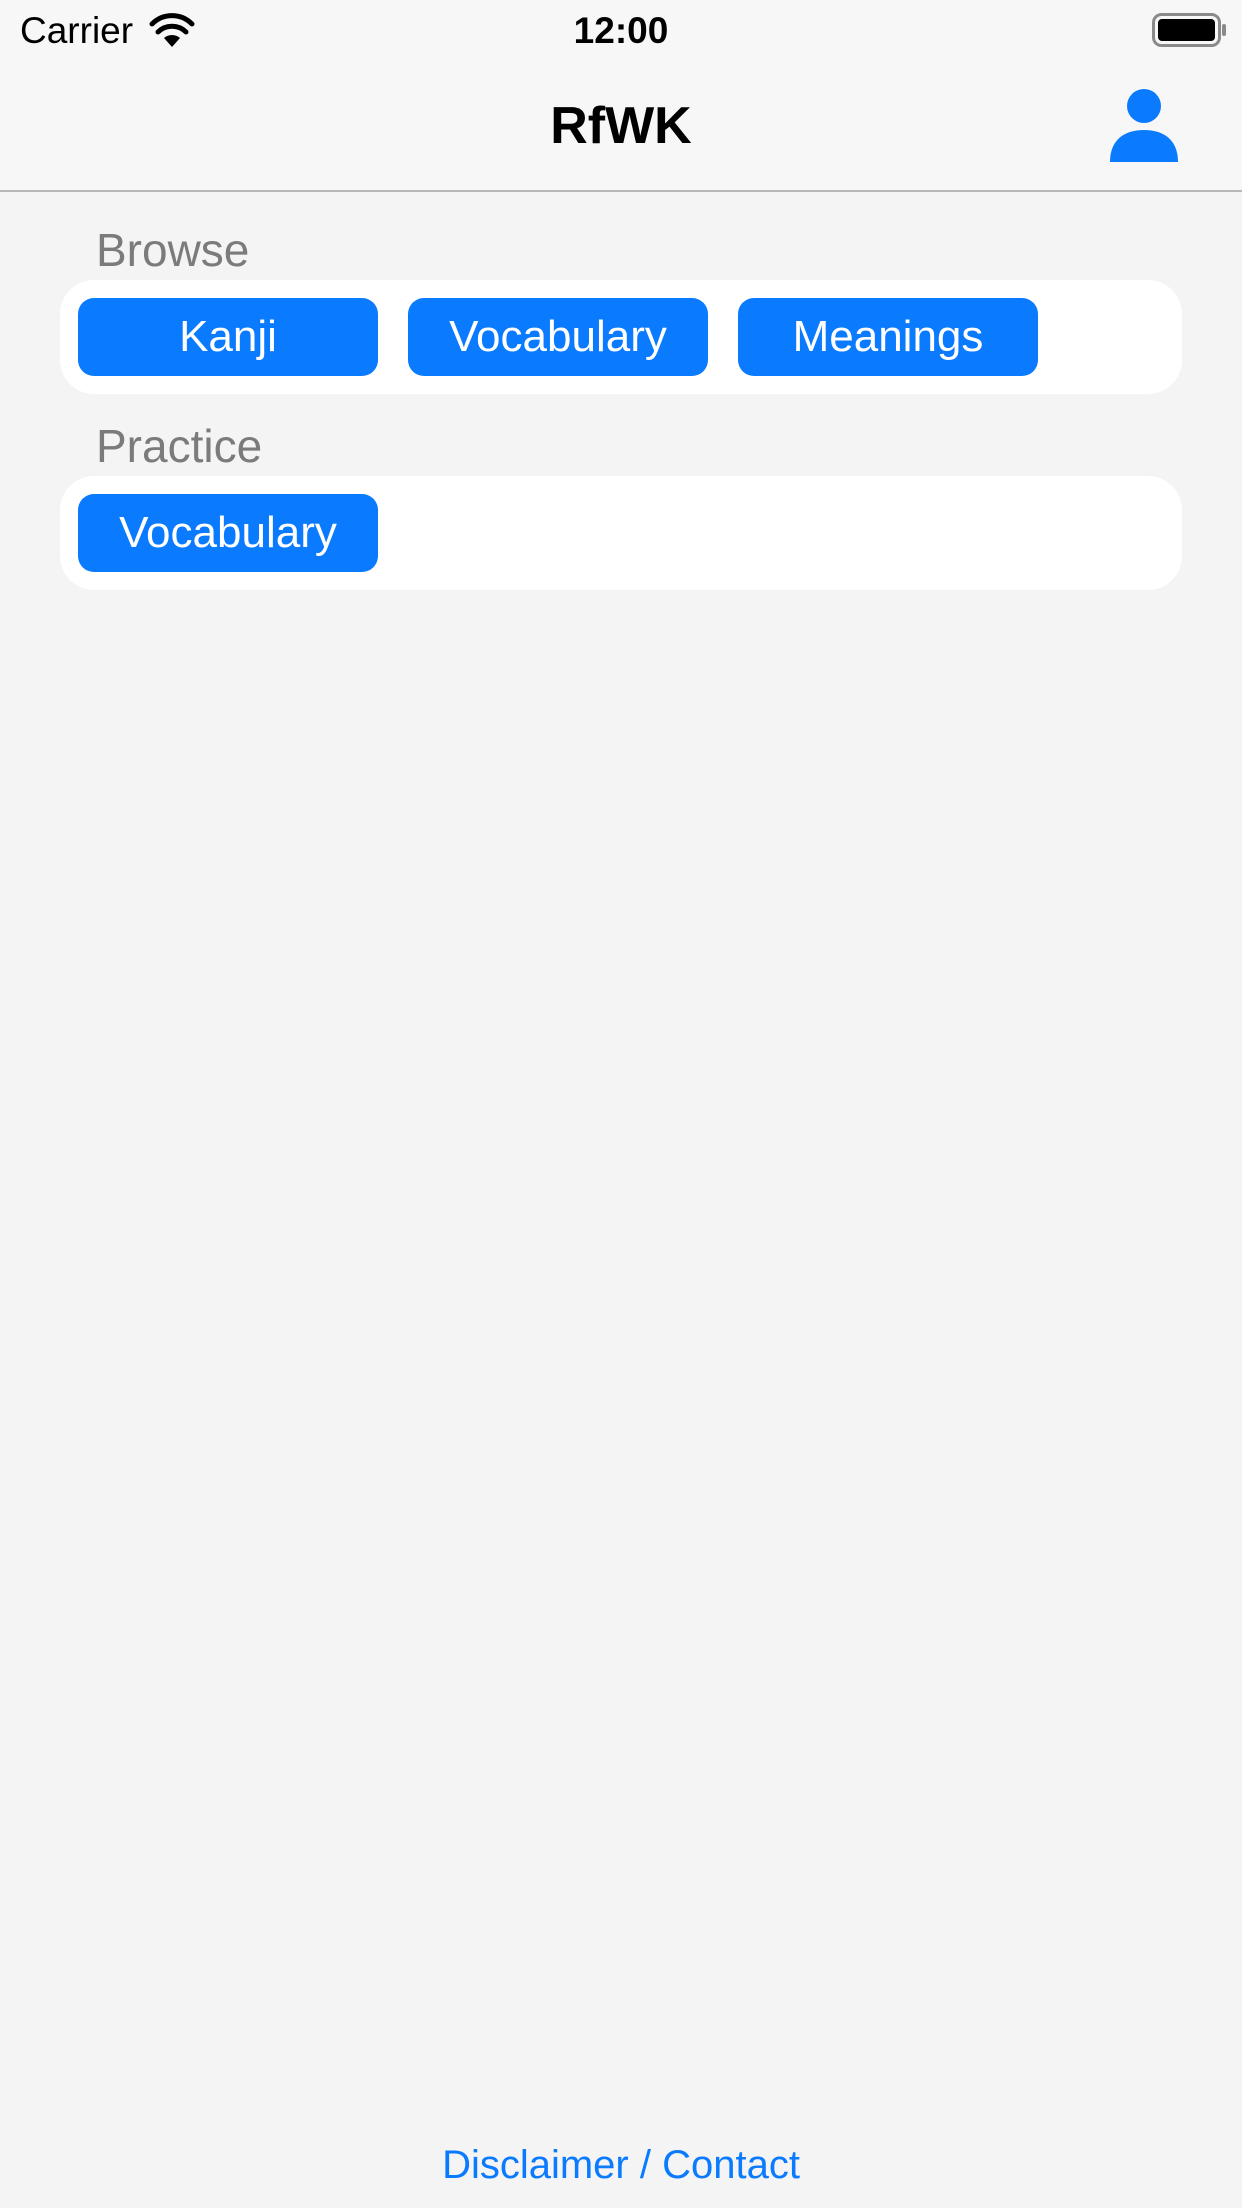  Describe the element at coordinates (179, 446) in the screenshot. I see `practice-section-header: Practice` at that location.